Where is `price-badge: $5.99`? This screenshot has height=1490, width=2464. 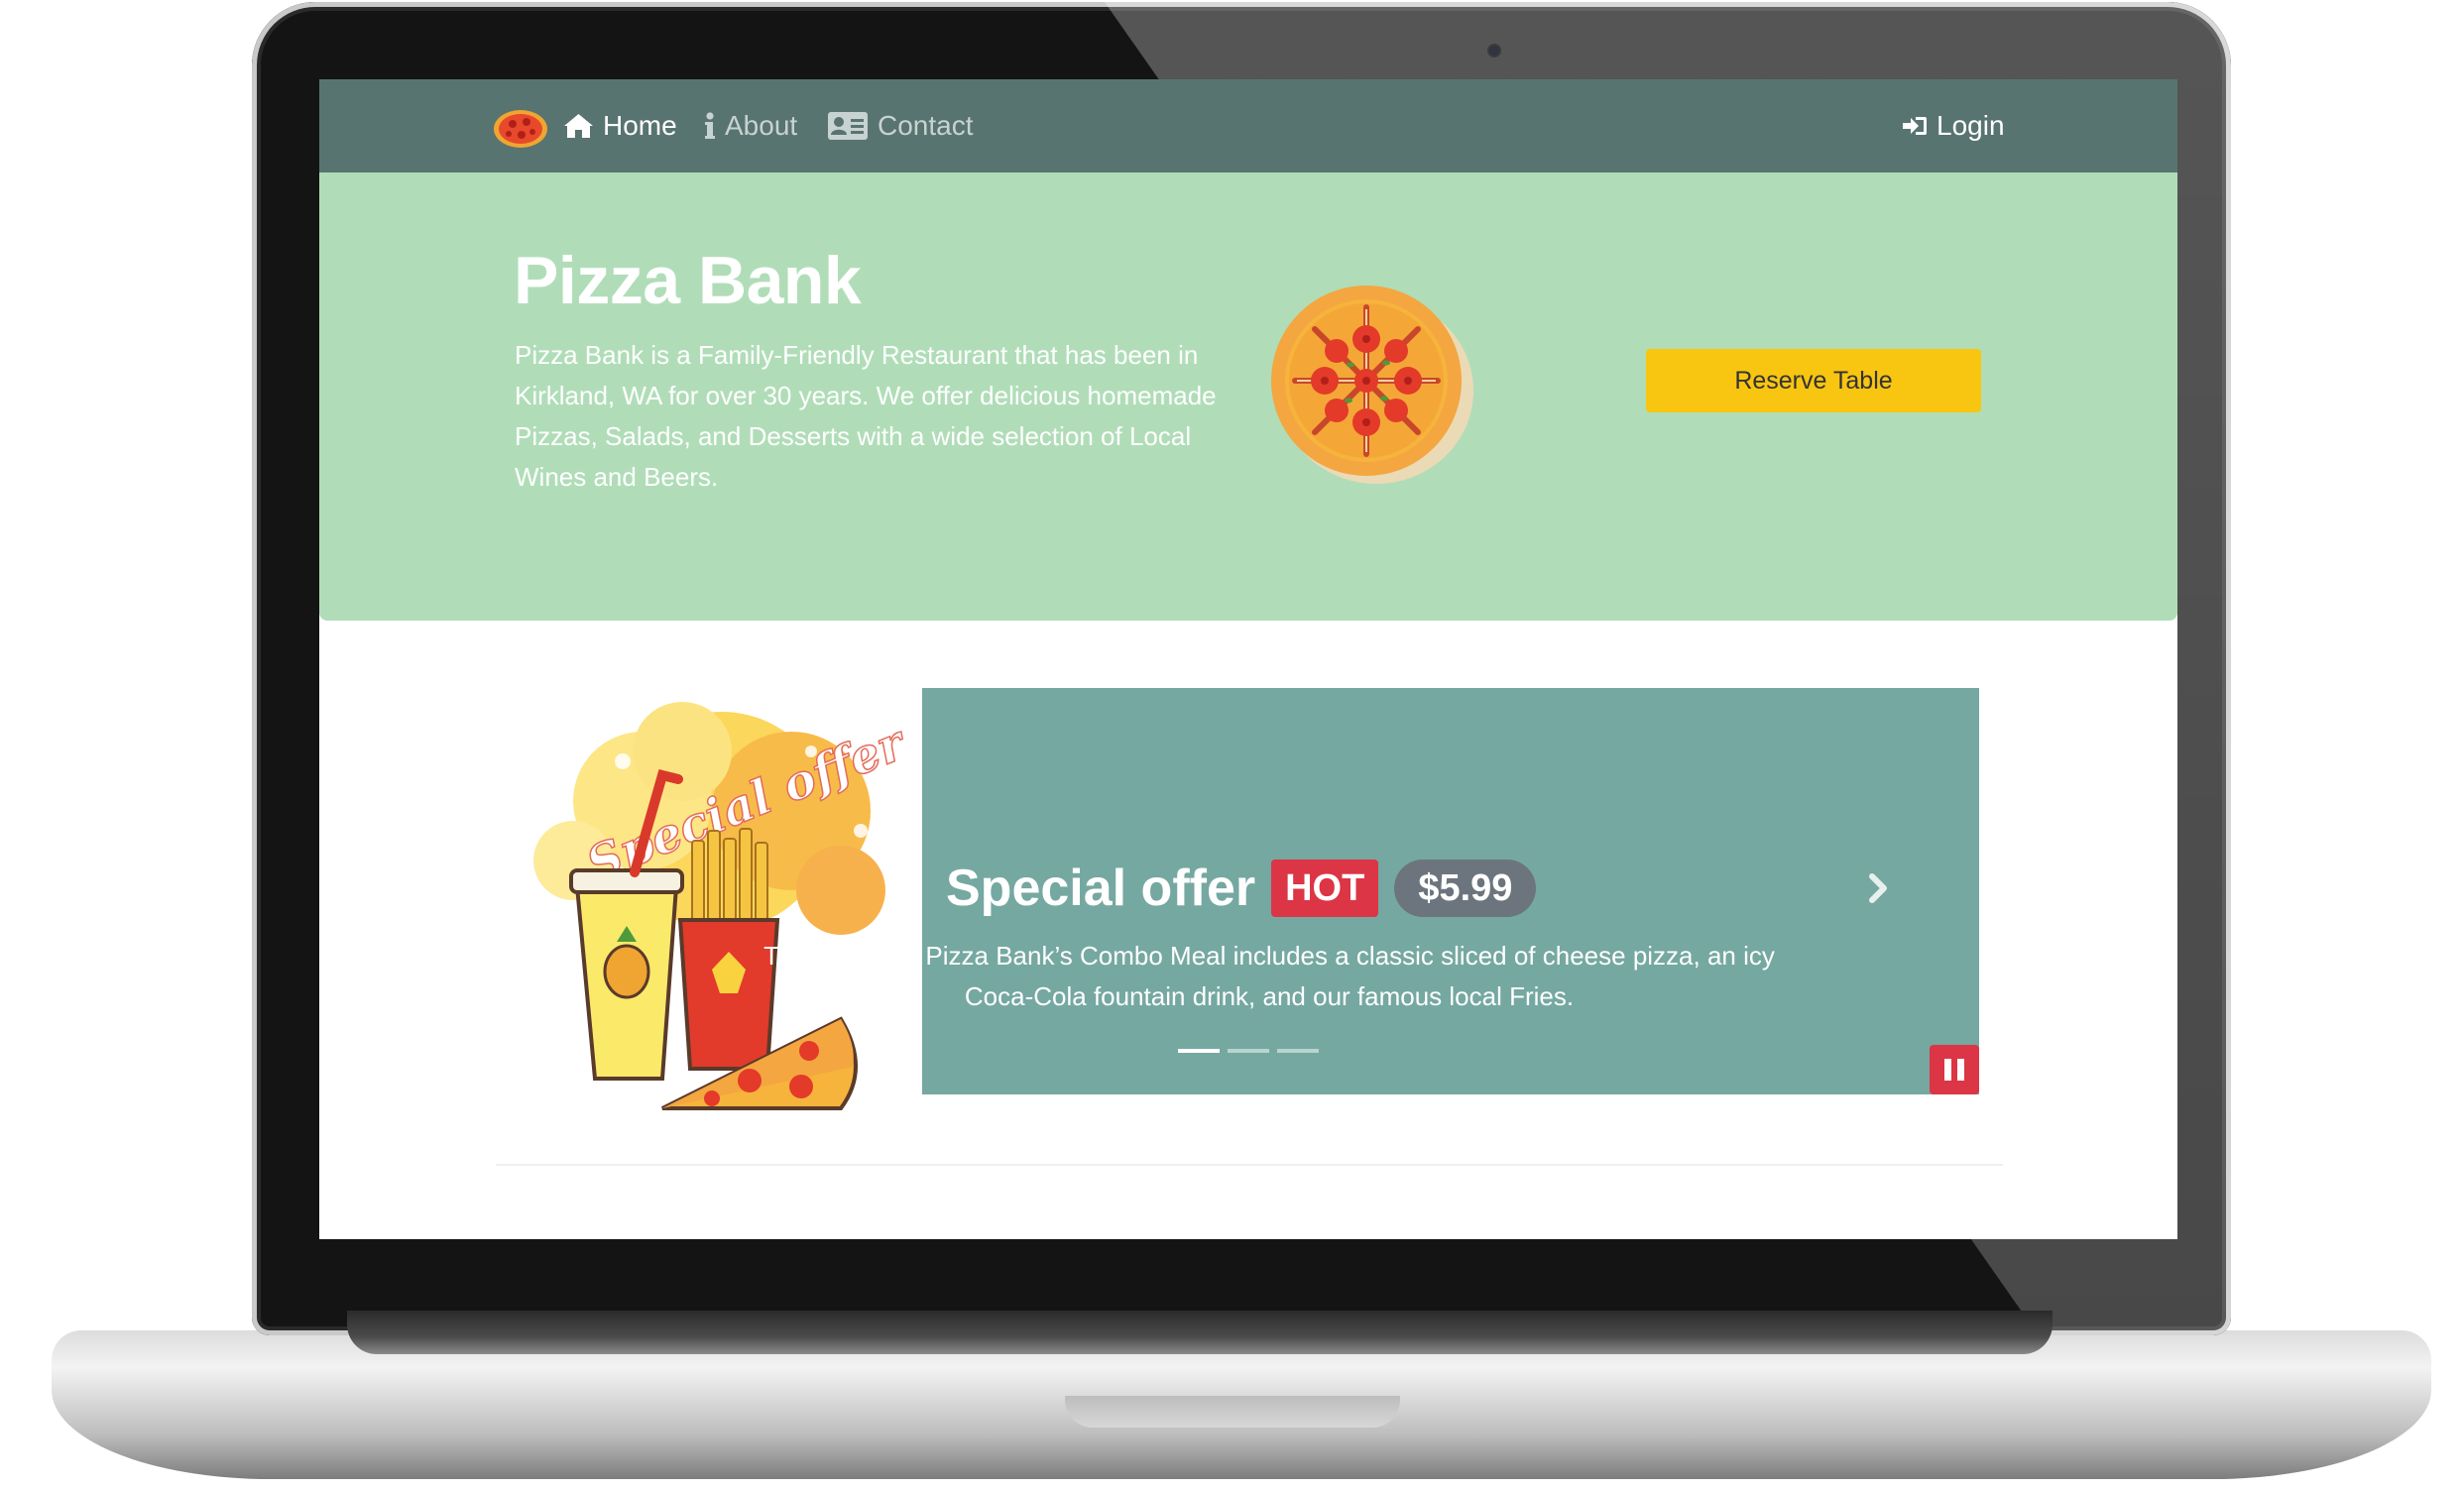 price-badge: $5.99 is located at coordinates (1465, 888).